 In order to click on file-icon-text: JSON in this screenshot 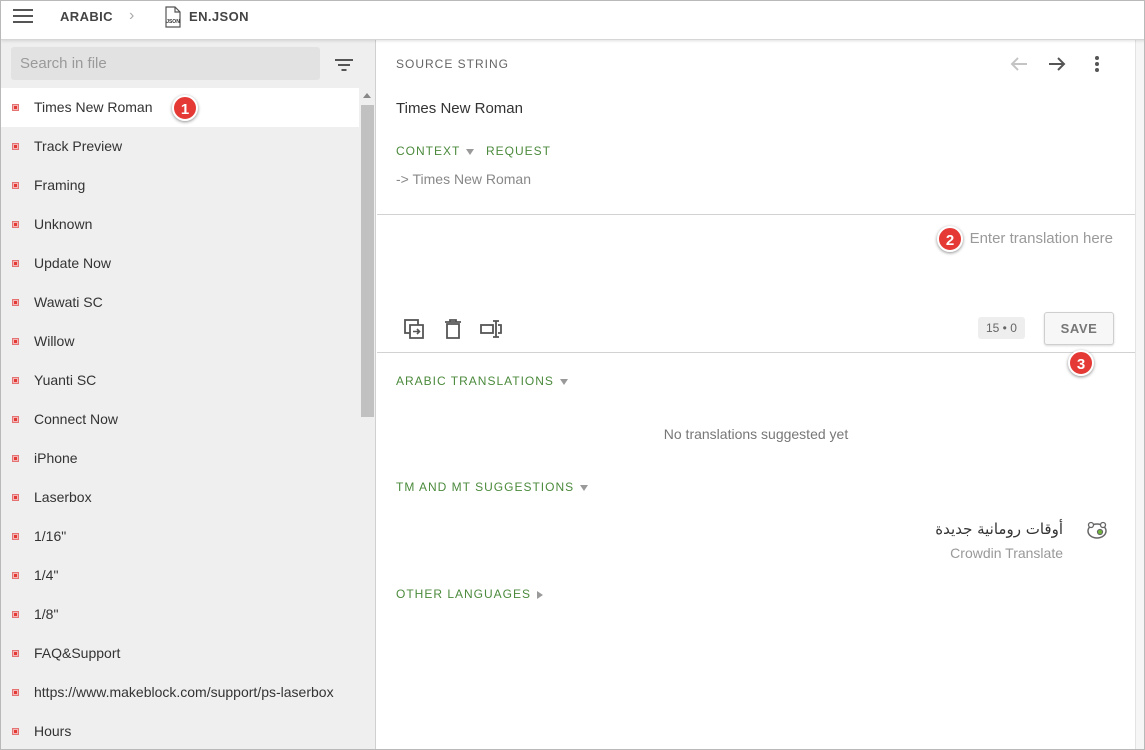, I will do `click(173, 22)`.